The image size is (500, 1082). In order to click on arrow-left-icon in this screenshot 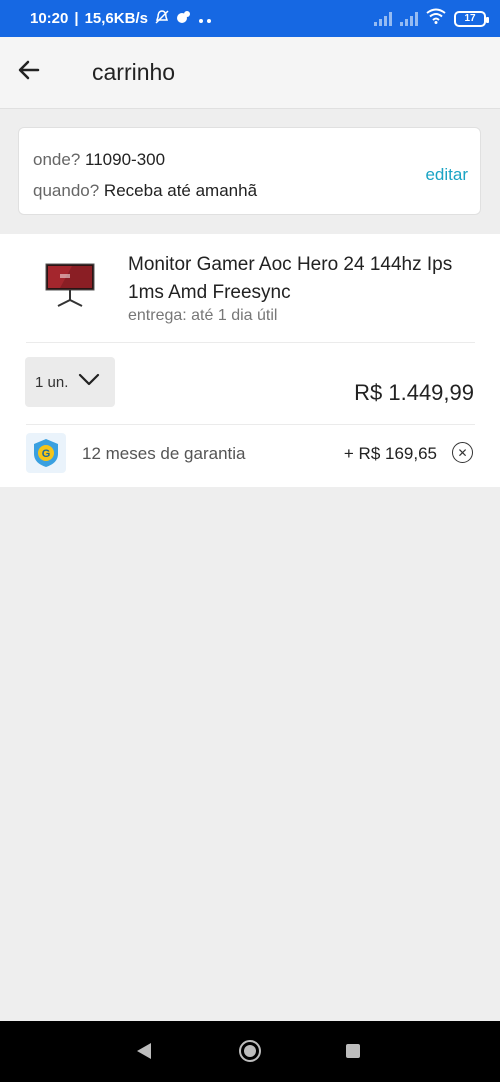, I will do `click(29, 72)`.